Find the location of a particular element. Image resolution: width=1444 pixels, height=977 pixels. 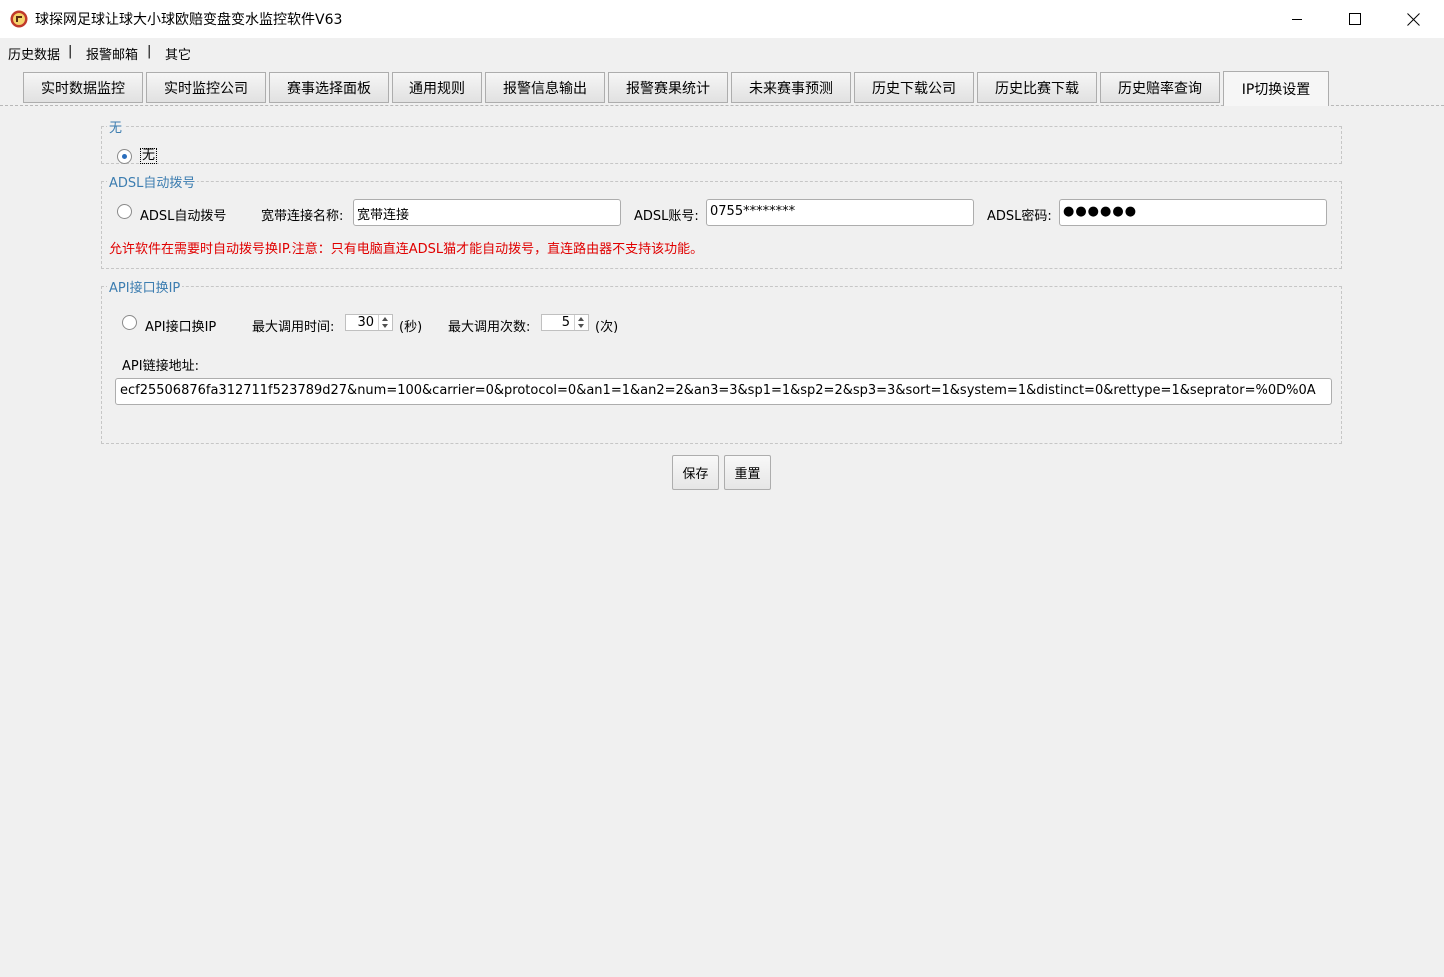

tab-history-odds-query: 历史赔率查询 is located at coordinates (1160, 87).